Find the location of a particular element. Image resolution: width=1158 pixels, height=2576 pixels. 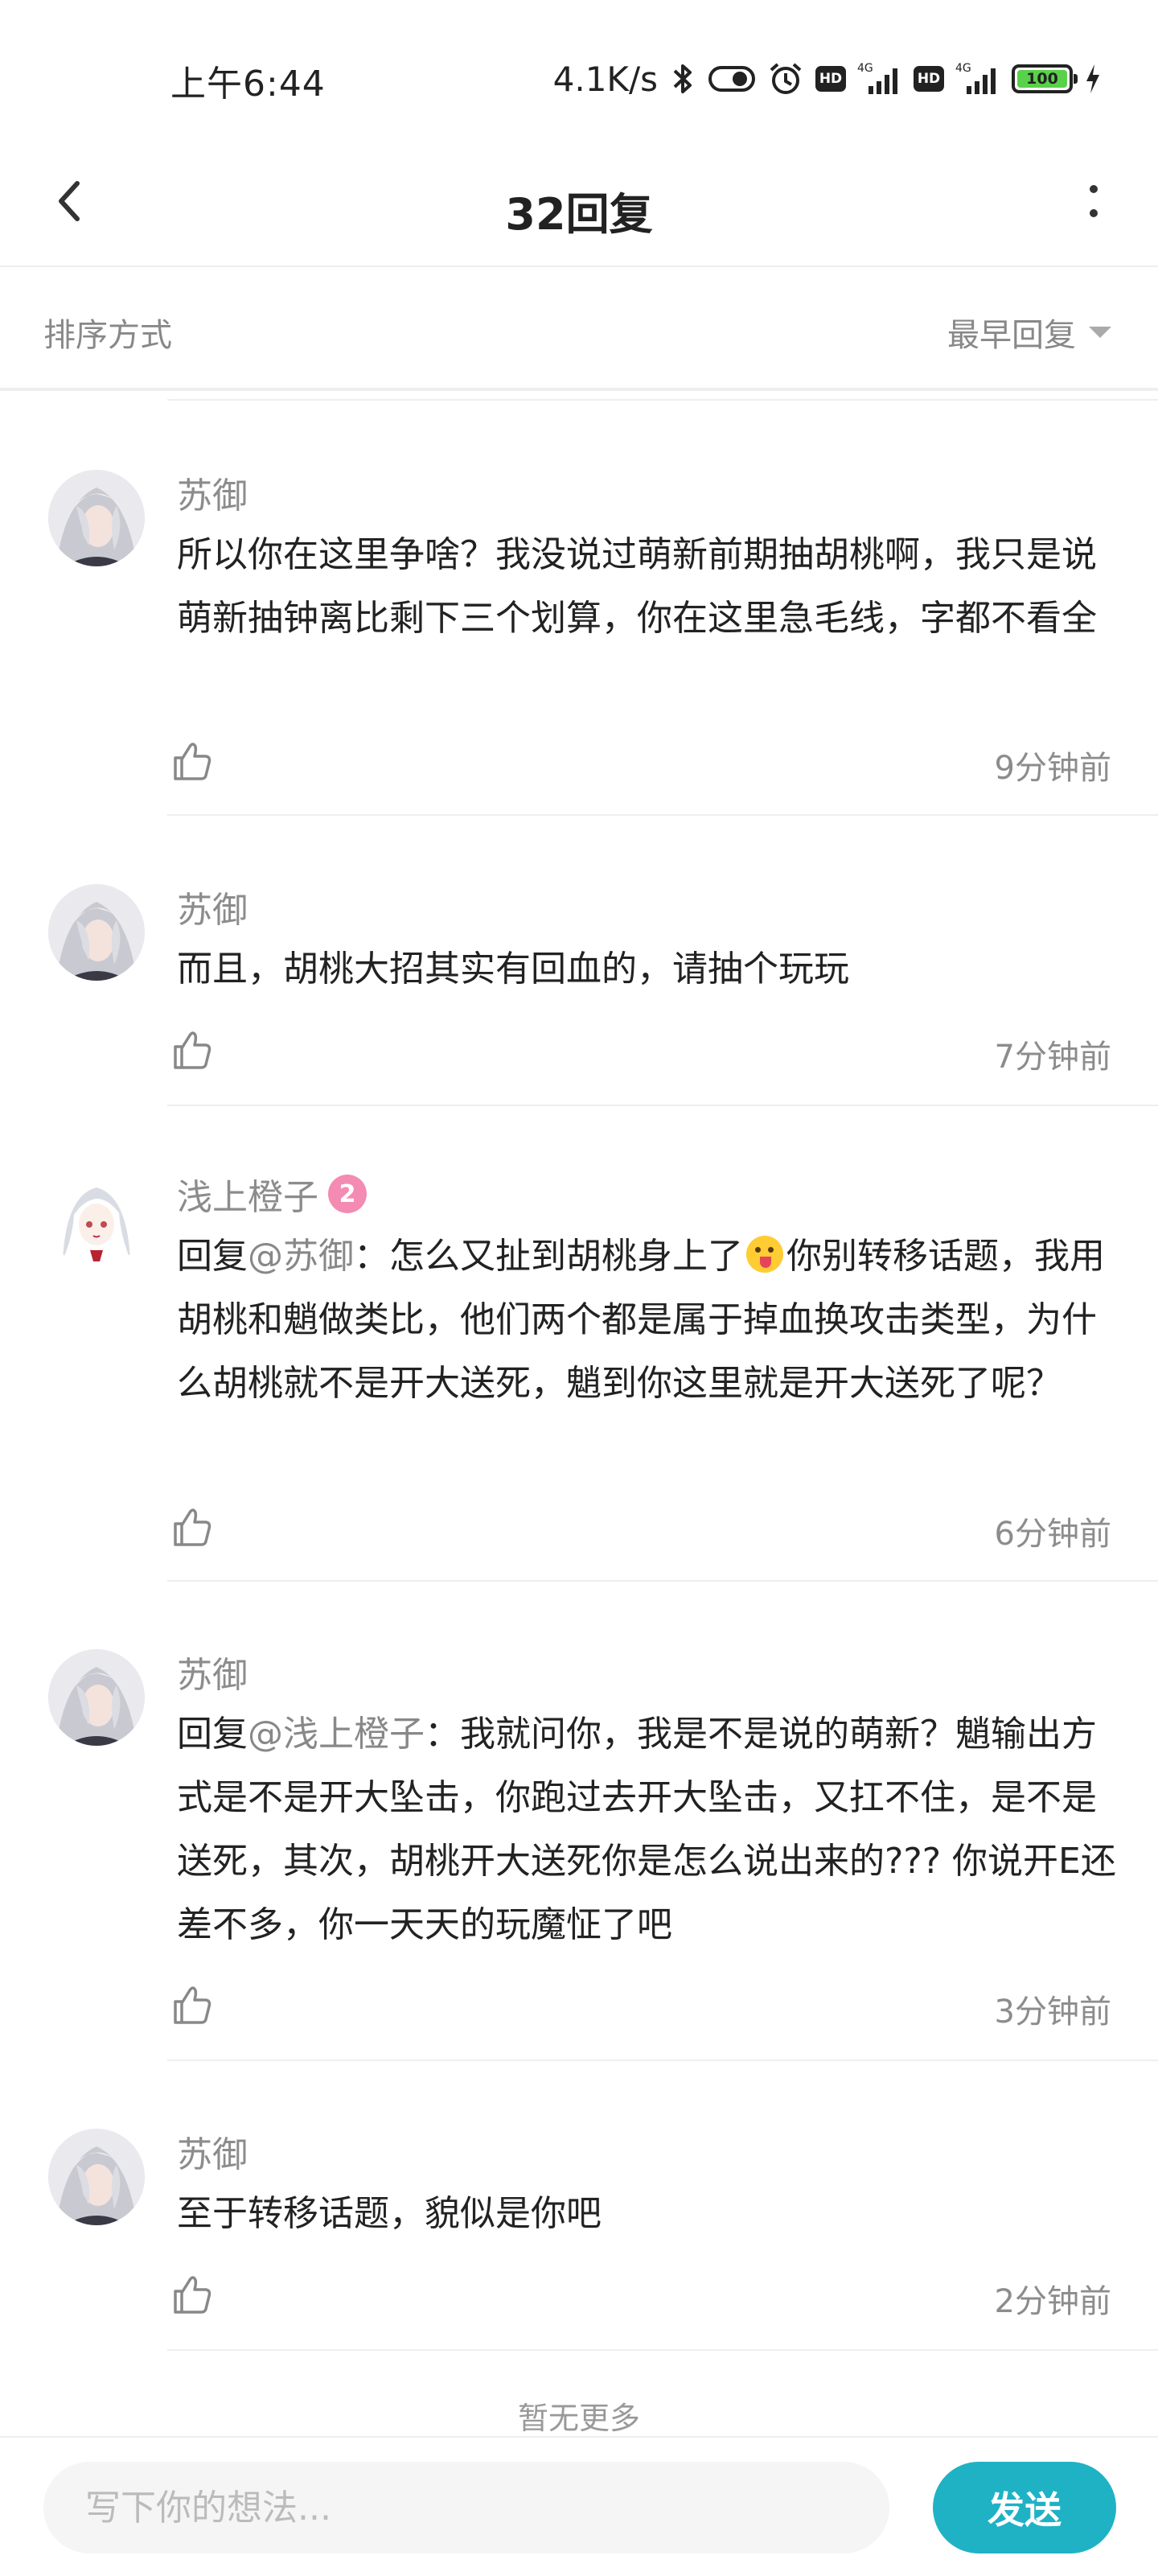

level-badge: 2 is located at coordinates (347, 1194).